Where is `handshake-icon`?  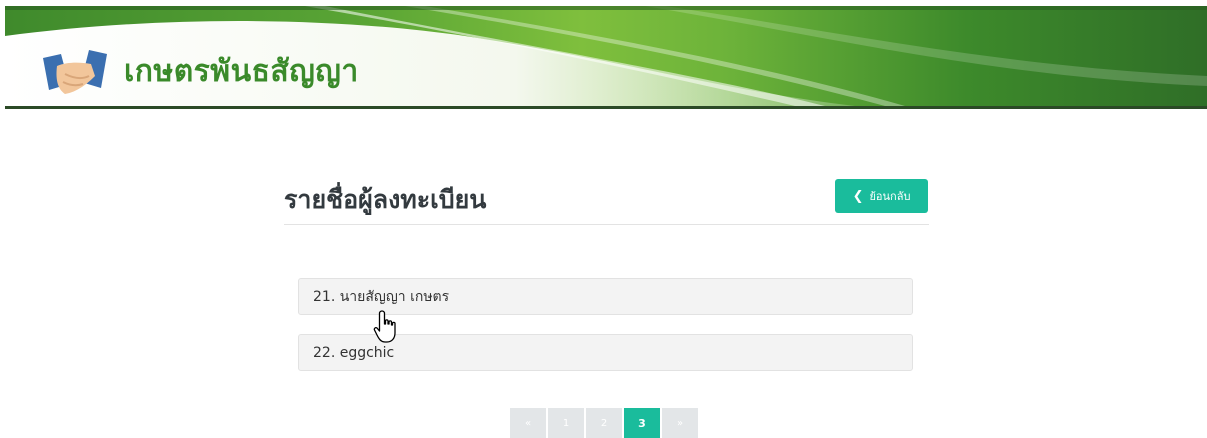
handshake-icon is located at coordinates (75, 74).